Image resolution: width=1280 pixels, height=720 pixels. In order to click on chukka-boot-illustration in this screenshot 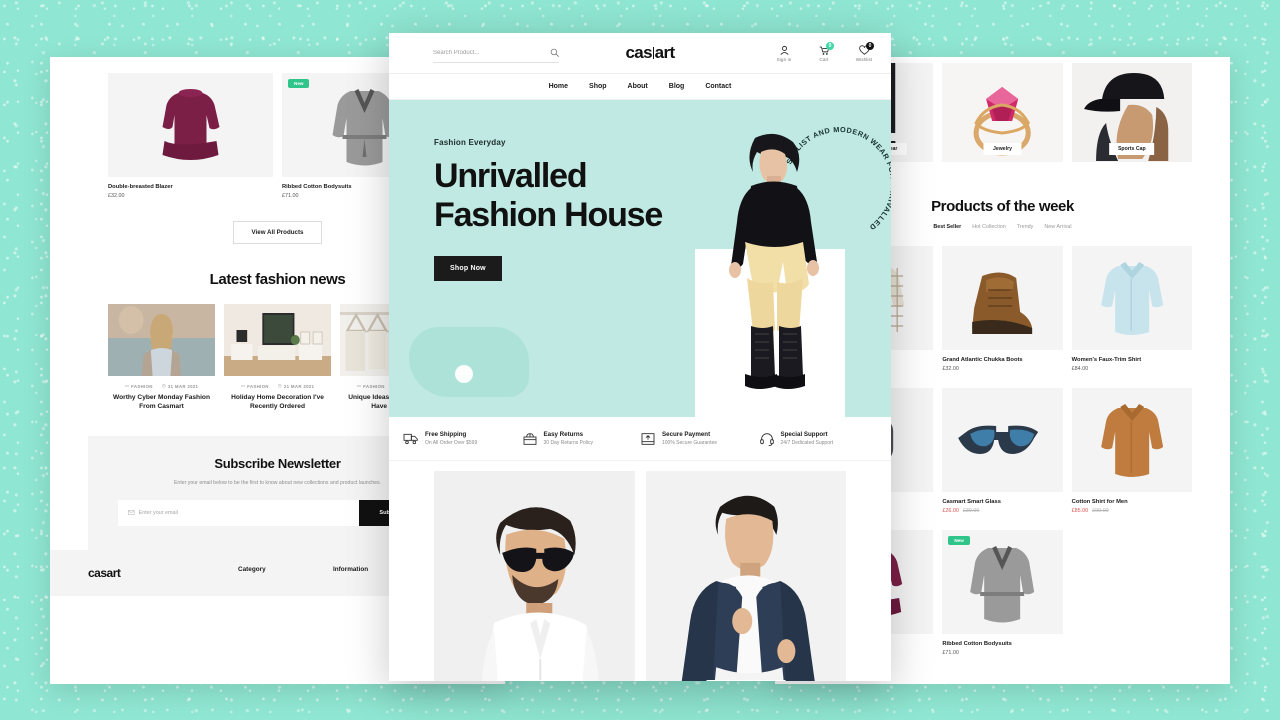, I will do `click(1002, 303)`.